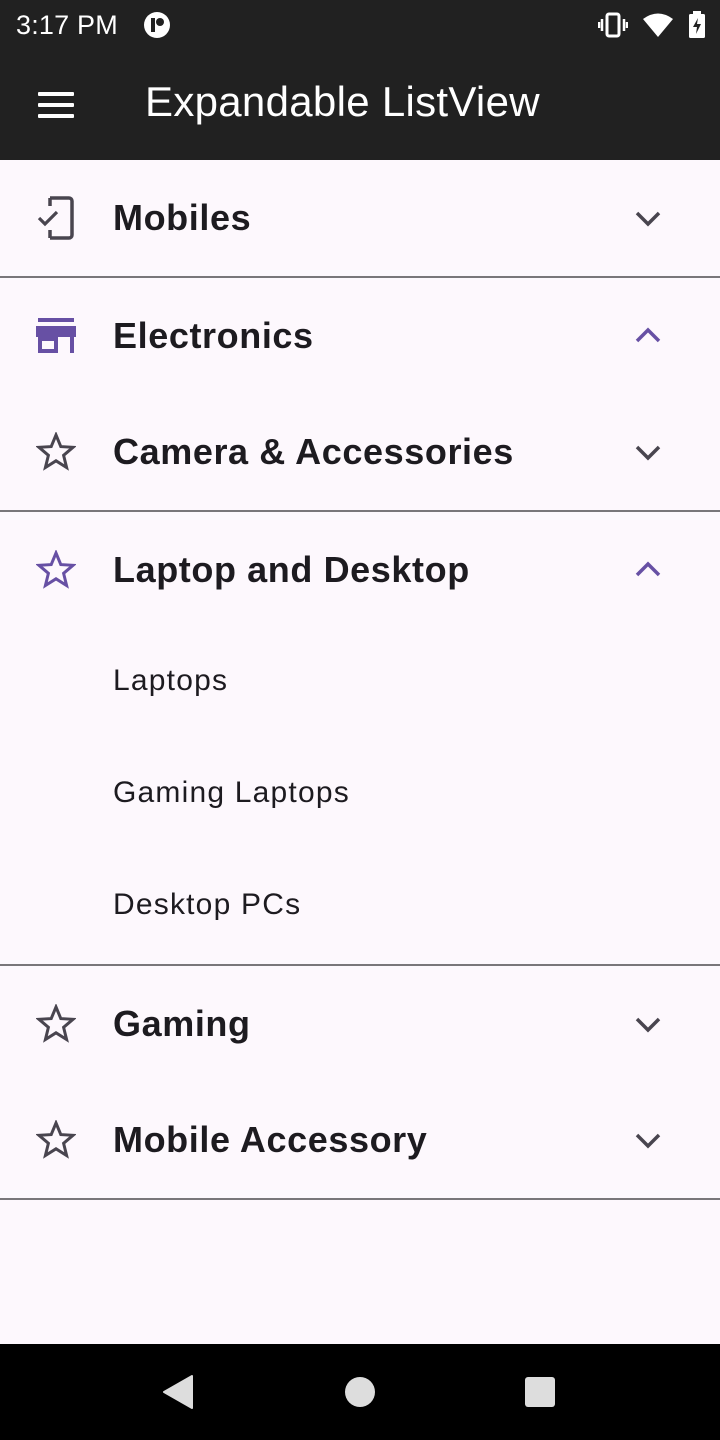 The image size is (720, 1440). What do you see at coordinates (342, 101) in the screenshot?
I see `page-title: Expandable ListView` at bounding box center [342, 101].